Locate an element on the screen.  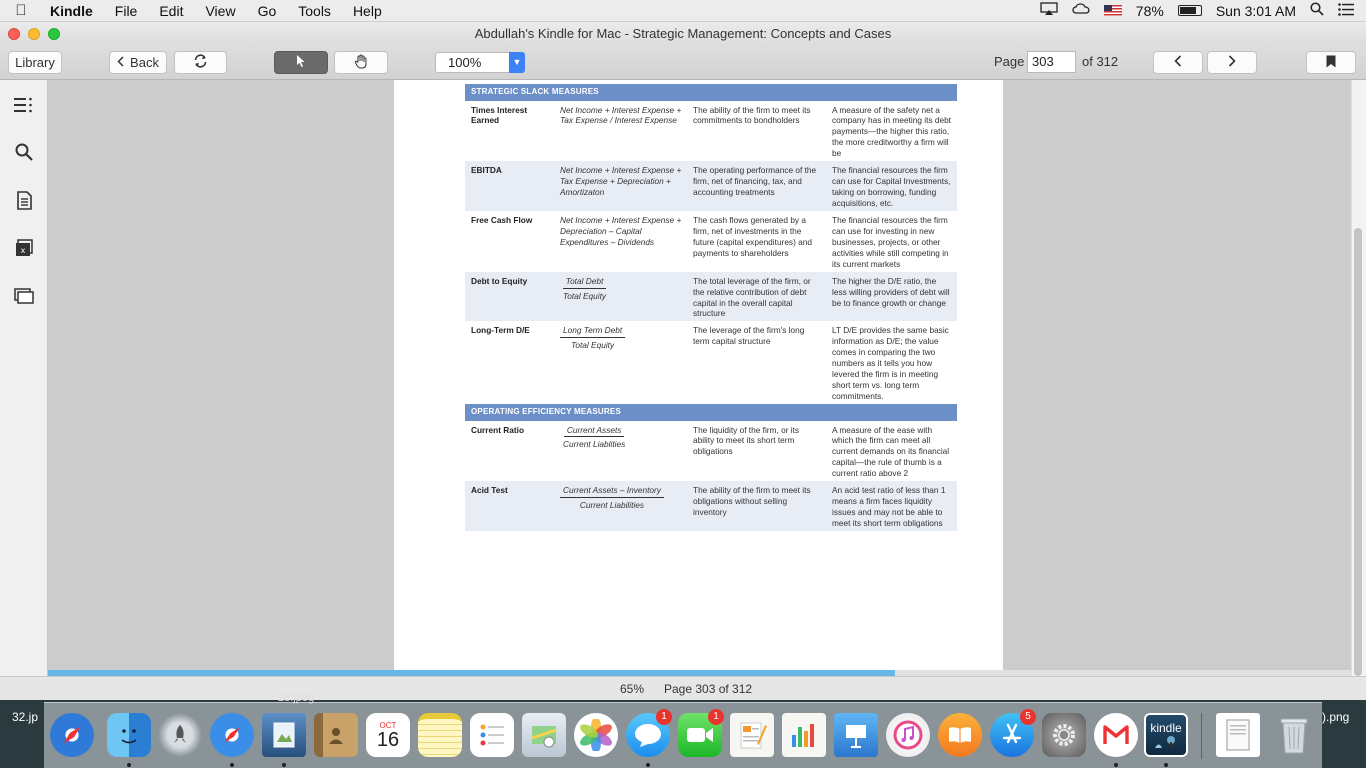
search-icon is located at coordinates (24, 152).